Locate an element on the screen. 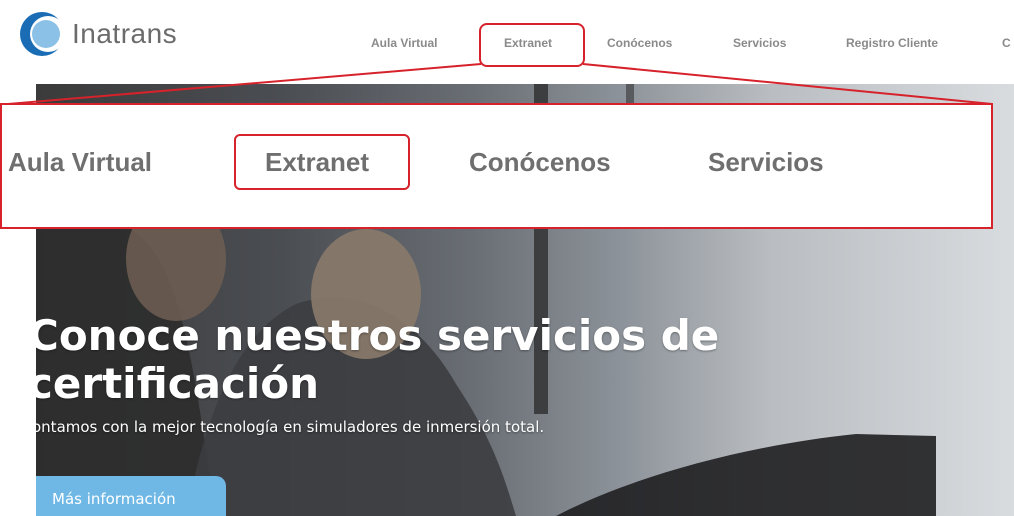  nav-contacto: C is located at coordinates (1006, 43).